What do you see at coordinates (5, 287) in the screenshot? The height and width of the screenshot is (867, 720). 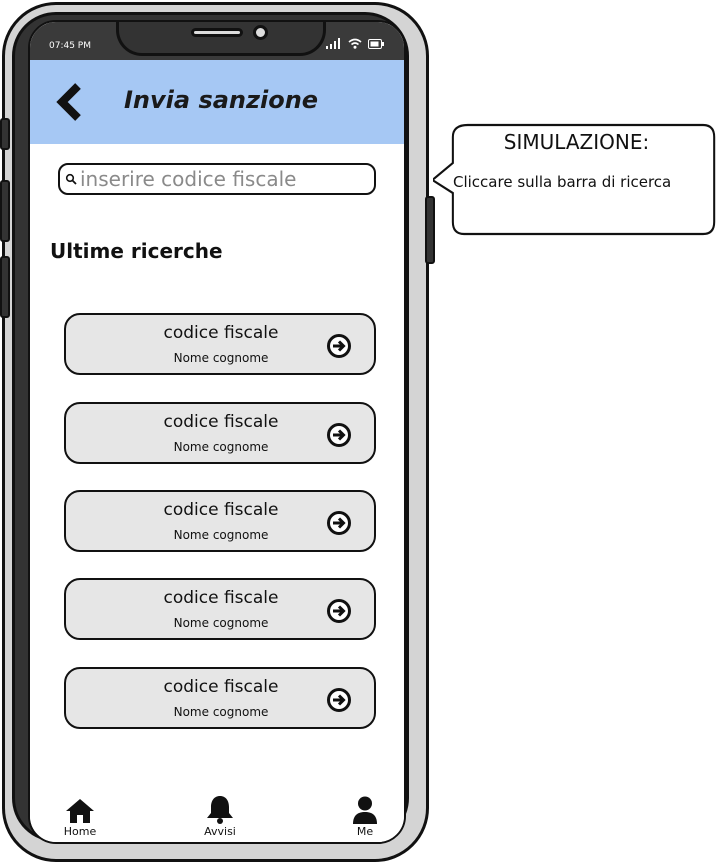 I see `phone-volume-down-button` at bounding box center [5, 287].